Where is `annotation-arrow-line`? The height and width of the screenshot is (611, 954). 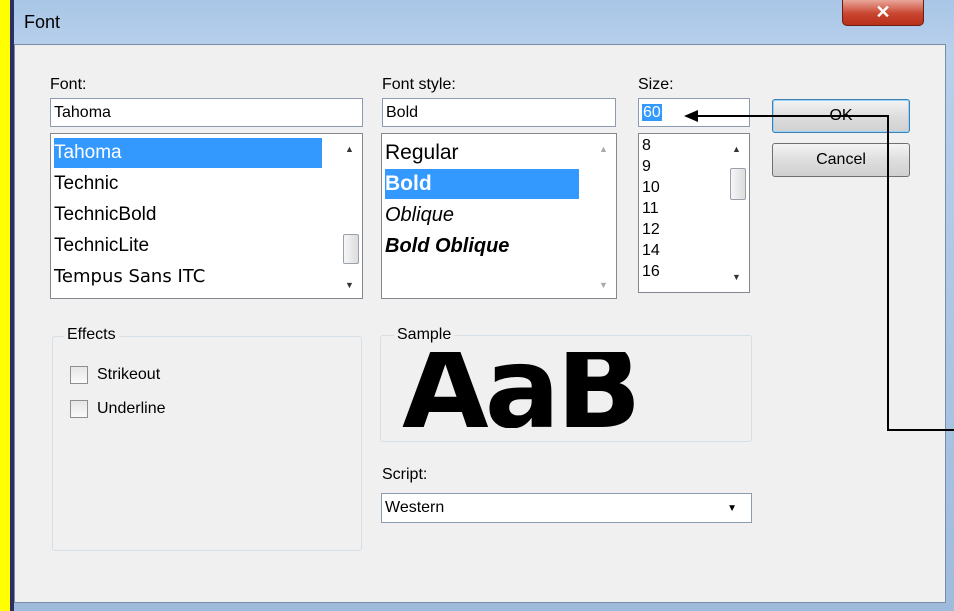
annotation-arrow-line is located at coordinates (823, 273).